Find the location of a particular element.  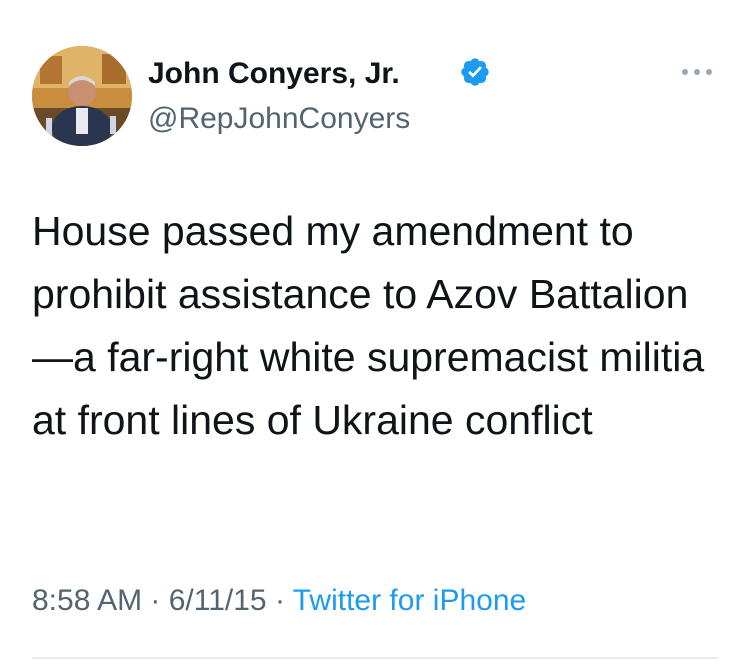

verified-badge-icon is located at coordinates (475, 72).